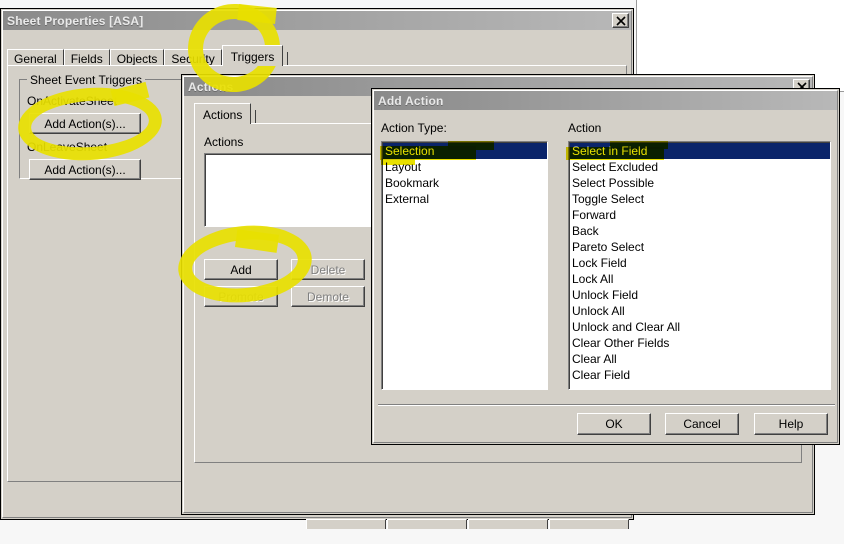 The height and width of the screenshot is (544, 844). What do you see at coordinates (465, 199) in the screenshot?
I see `action-type-external-item: External` at bounding box center [465, 199].